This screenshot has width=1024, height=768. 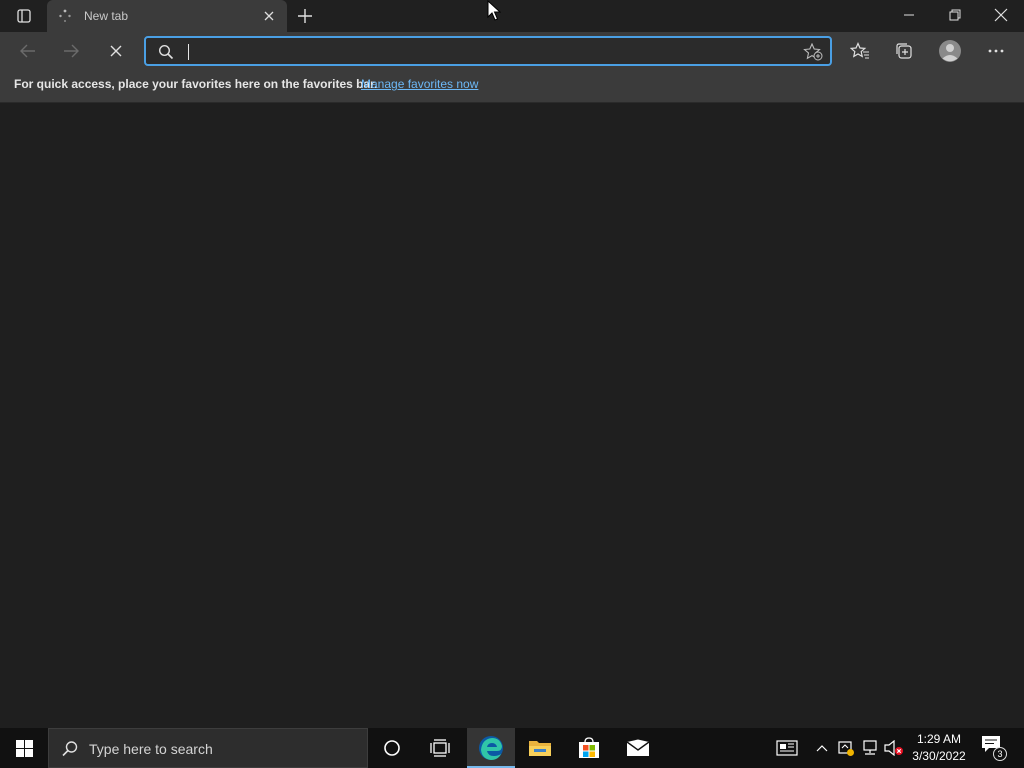 I want to click on minimize-button, so click(x=909, y=15).